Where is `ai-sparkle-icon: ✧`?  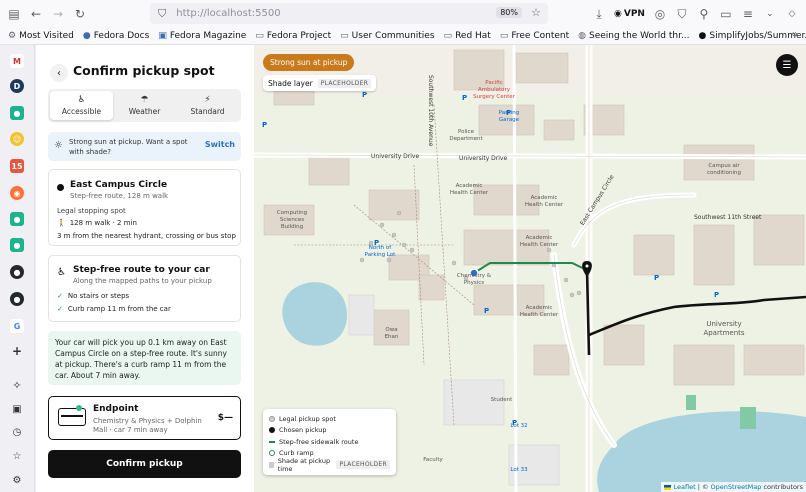
ai-sparkle-icon: ✧ is located at coordinates (17, 385).